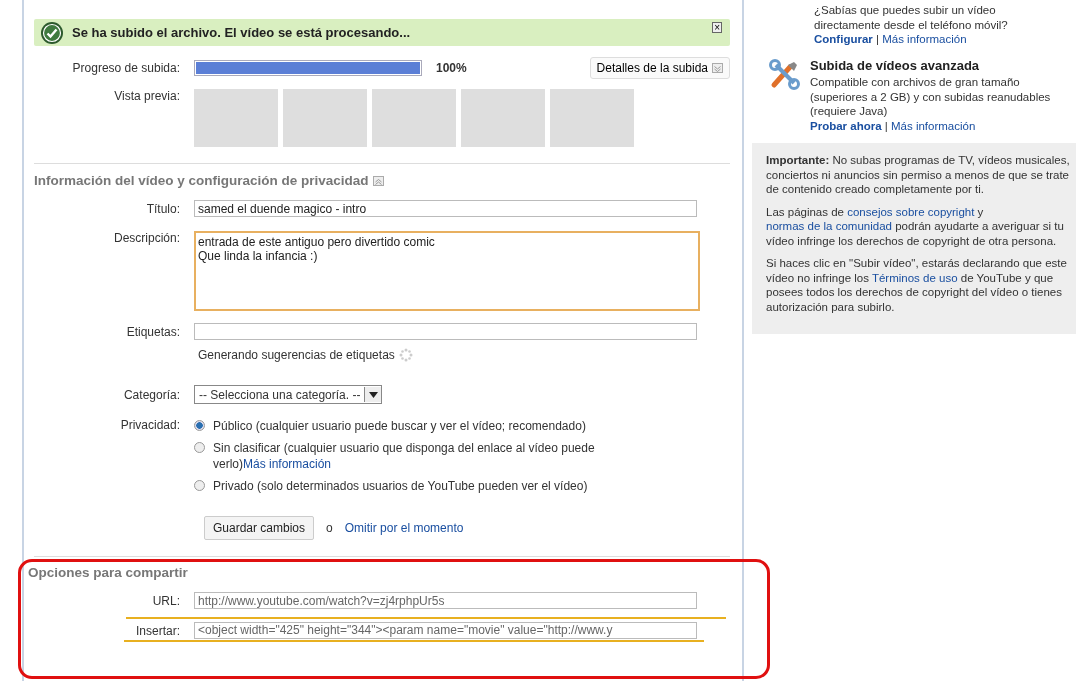 The height and width of the screenshot is (681, 1076). What do you see at coordinates (911, 17) in the screenshot?
I see `mobile-upload-text: ¿Sabías que puedes subir un vídeo directamente desde el teléfono móvil?` at bounding box center [911, 17].